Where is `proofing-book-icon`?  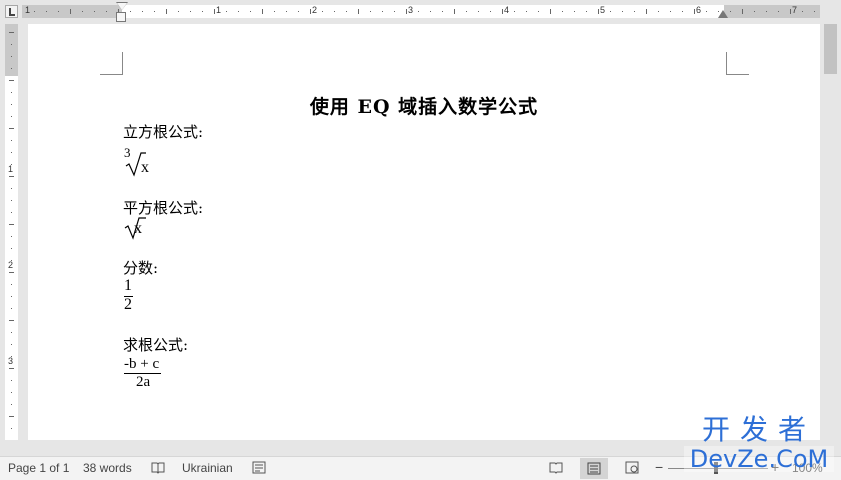
proofing-book-icon is located at coordinates (158, 467).